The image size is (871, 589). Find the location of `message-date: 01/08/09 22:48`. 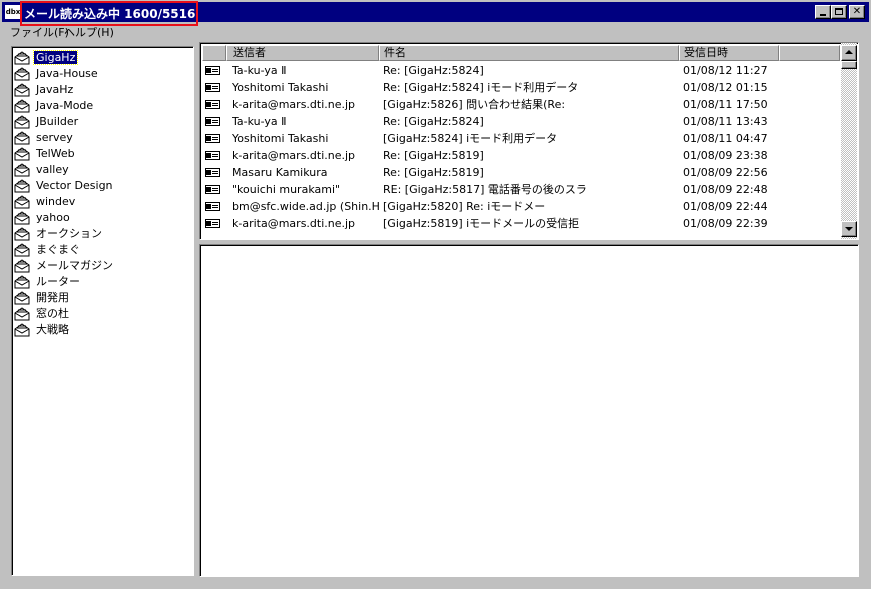

message-date: 01/08/09 22:48 is located at coordinates (725, 189).